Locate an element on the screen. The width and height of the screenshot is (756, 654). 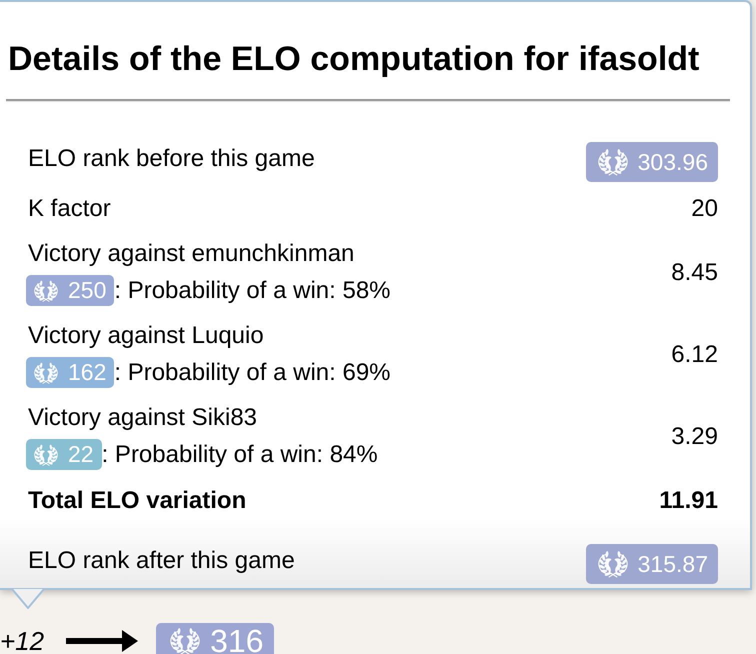
rank-value: 315.87 is located at coordinates (673, 564).